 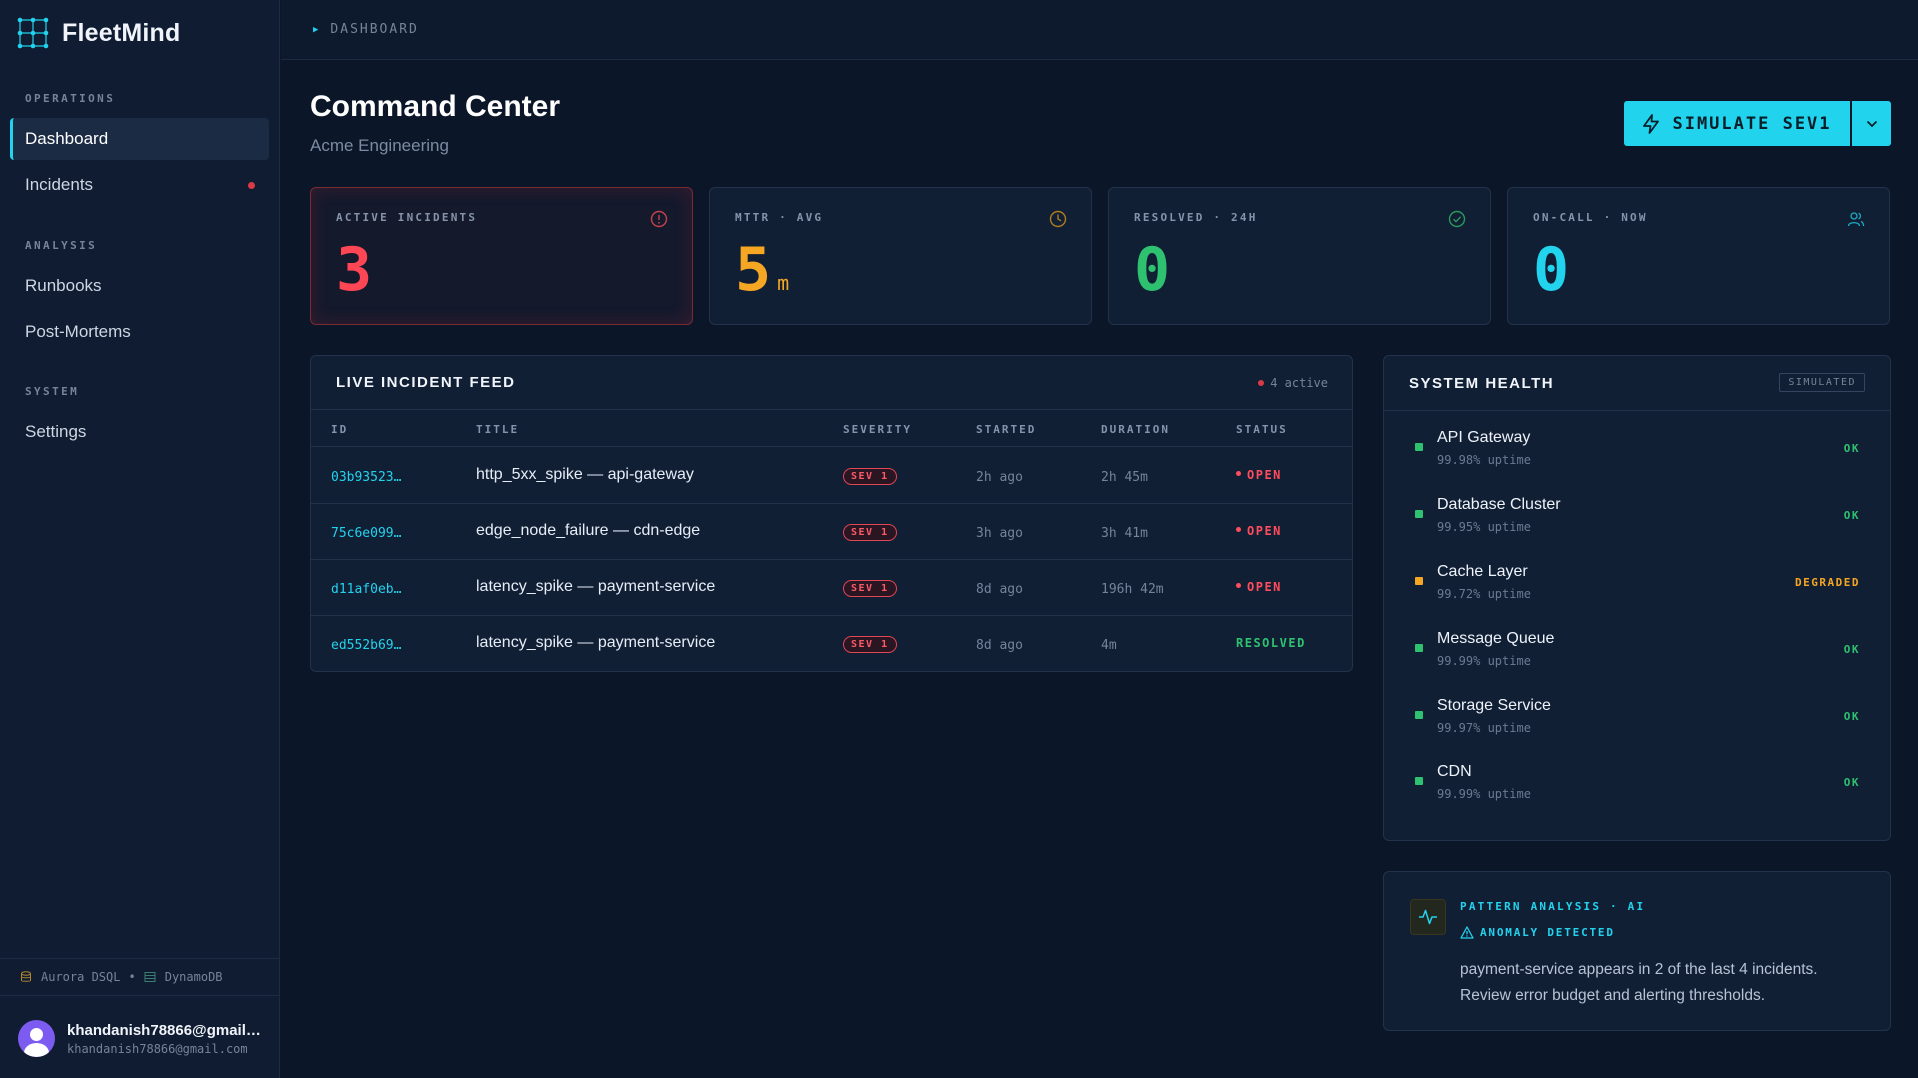 I want to click on db-status-bar: Aurora DSQL • DynamoDB, so click(x=139, y=977).